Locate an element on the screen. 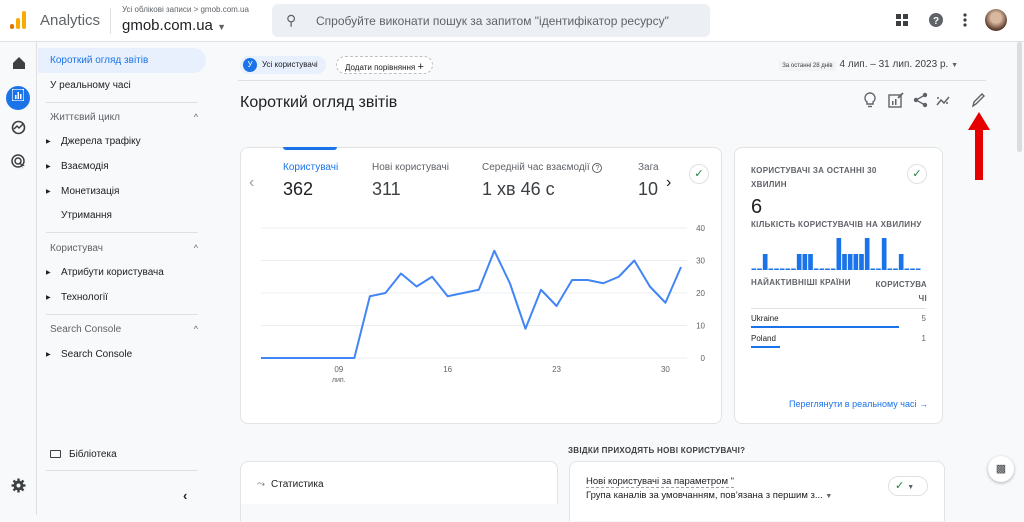  edit-pencil-icon is located at coordinates (978, 101).